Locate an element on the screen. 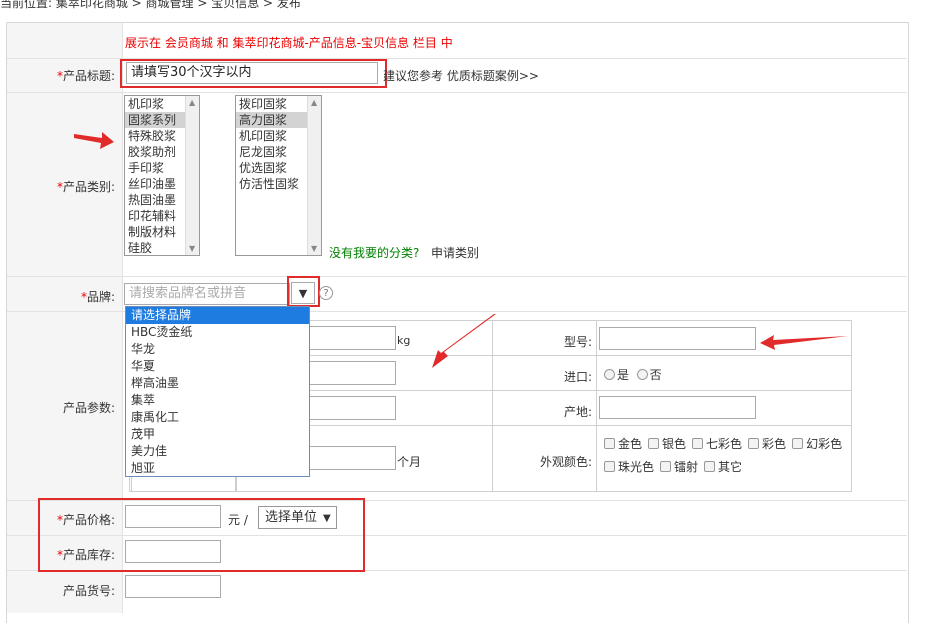 This screenshot has width=926, height=623. brand-option: 美力佳 is located at coordinates (217, 451).